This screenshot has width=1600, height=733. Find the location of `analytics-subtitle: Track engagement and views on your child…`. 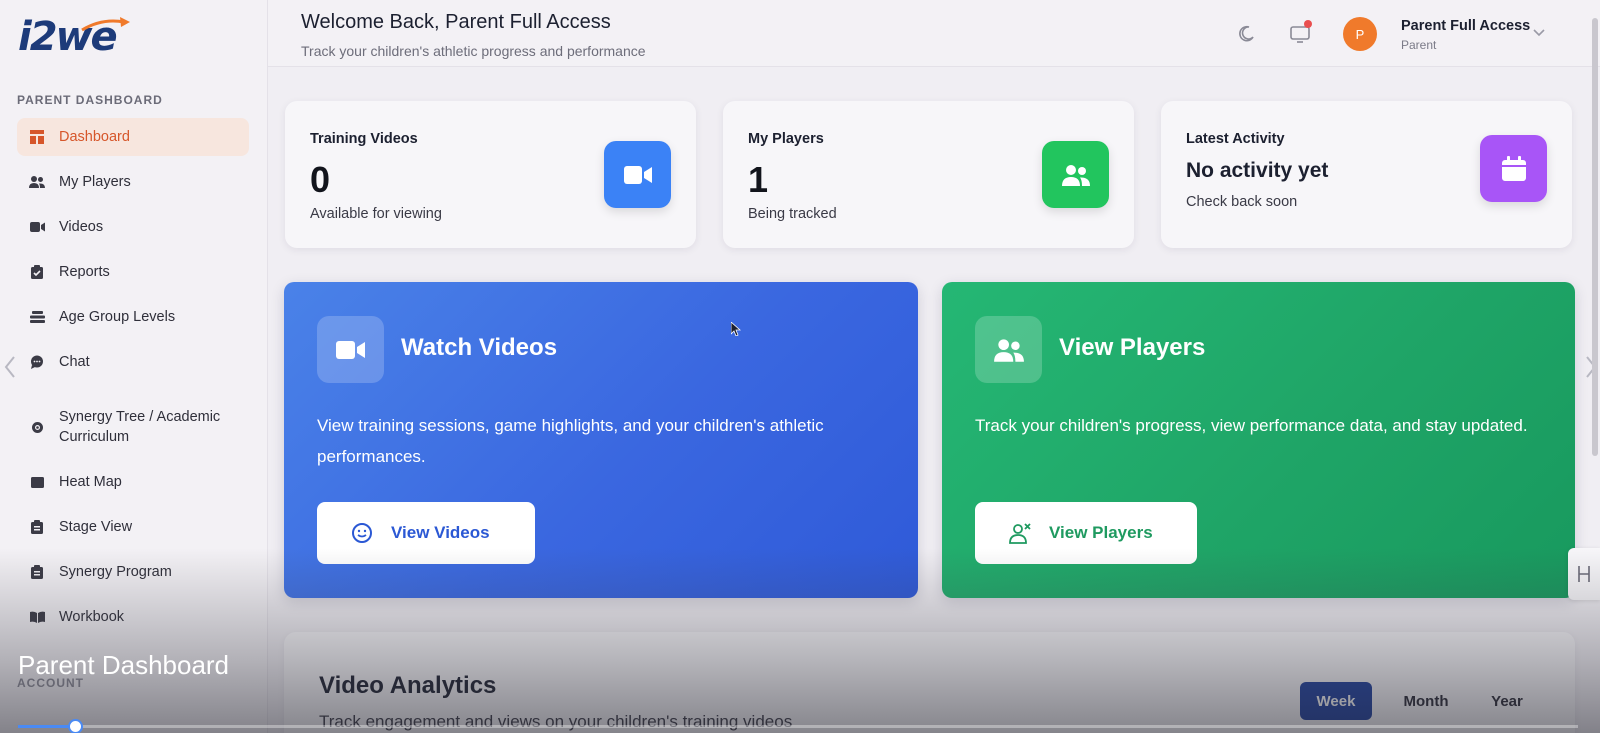

analytics-subtitle: Track engagement and views on your child… is located at coordinates (556, 721).